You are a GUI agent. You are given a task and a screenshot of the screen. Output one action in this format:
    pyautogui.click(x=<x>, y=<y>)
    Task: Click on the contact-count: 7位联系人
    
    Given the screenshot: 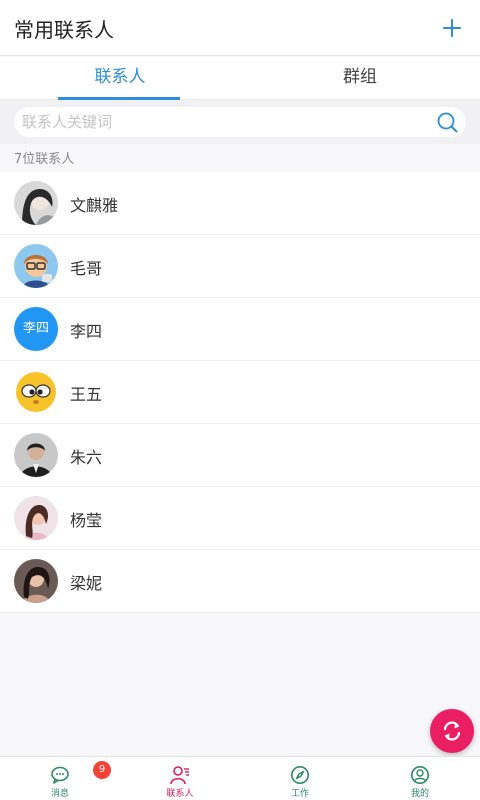 What is the action you would take?
    pyautogui.click(x=44, y=159)
    